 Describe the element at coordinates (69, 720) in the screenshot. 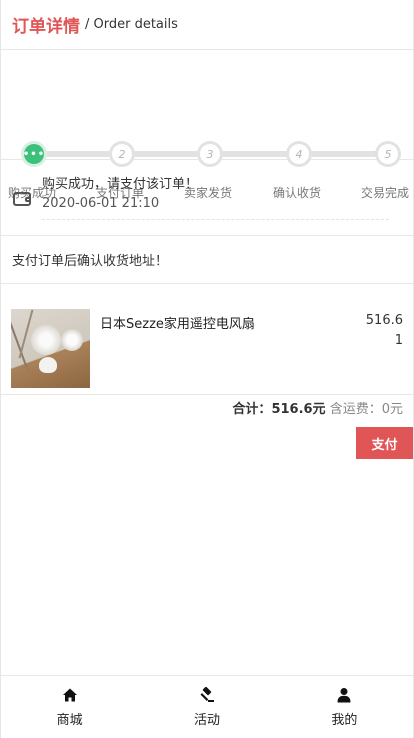

I see `tab-mall-label: 商城` at that location.